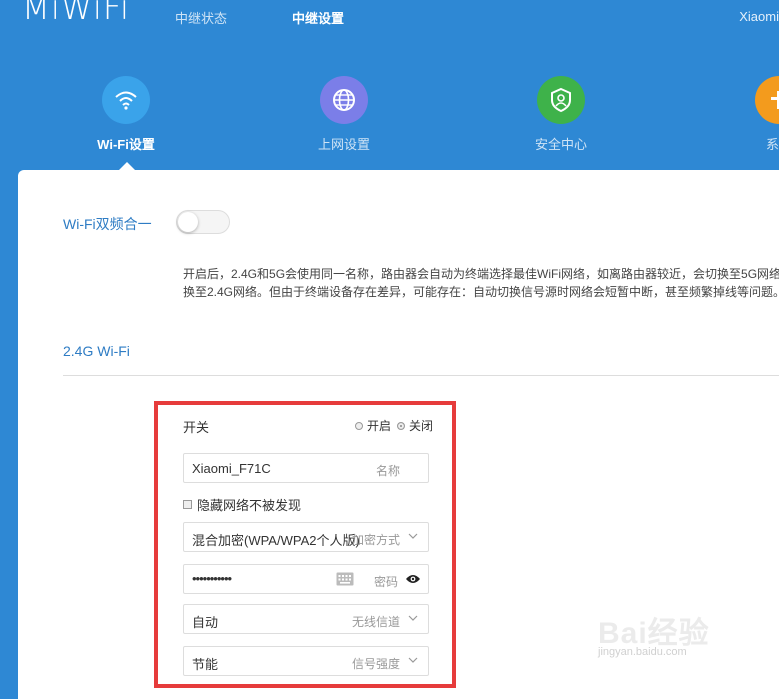 Image resolution: width=779 pixels, height=699 pixels. I want to click on toggle-knob, so click(188, 222).